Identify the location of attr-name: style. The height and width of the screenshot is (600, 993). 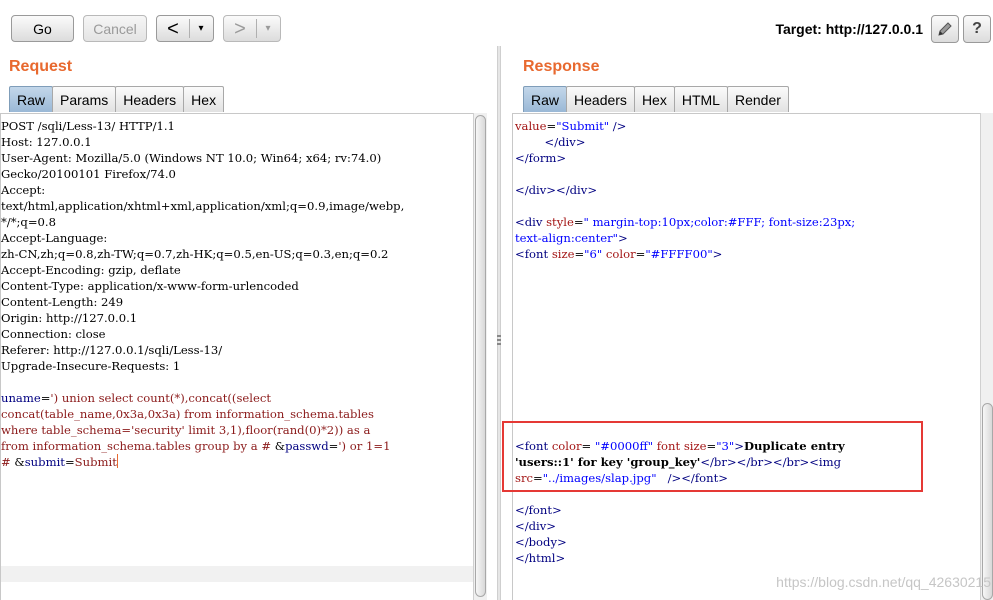
(560, 222).